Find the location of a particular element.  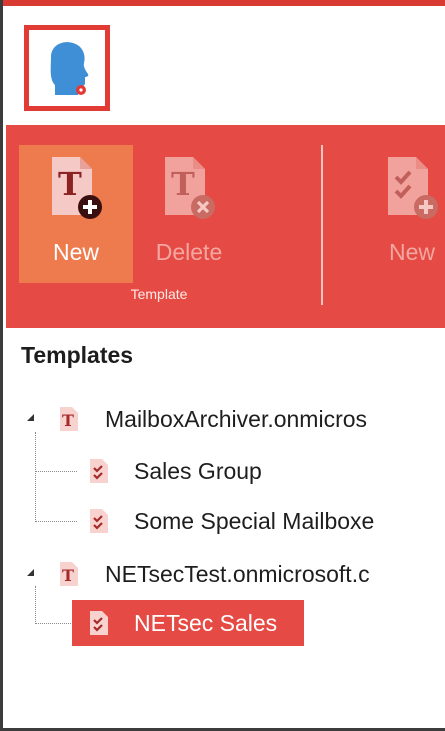

tree-node-label: Some Special Mailboxe is located at coordinates (254, 520).